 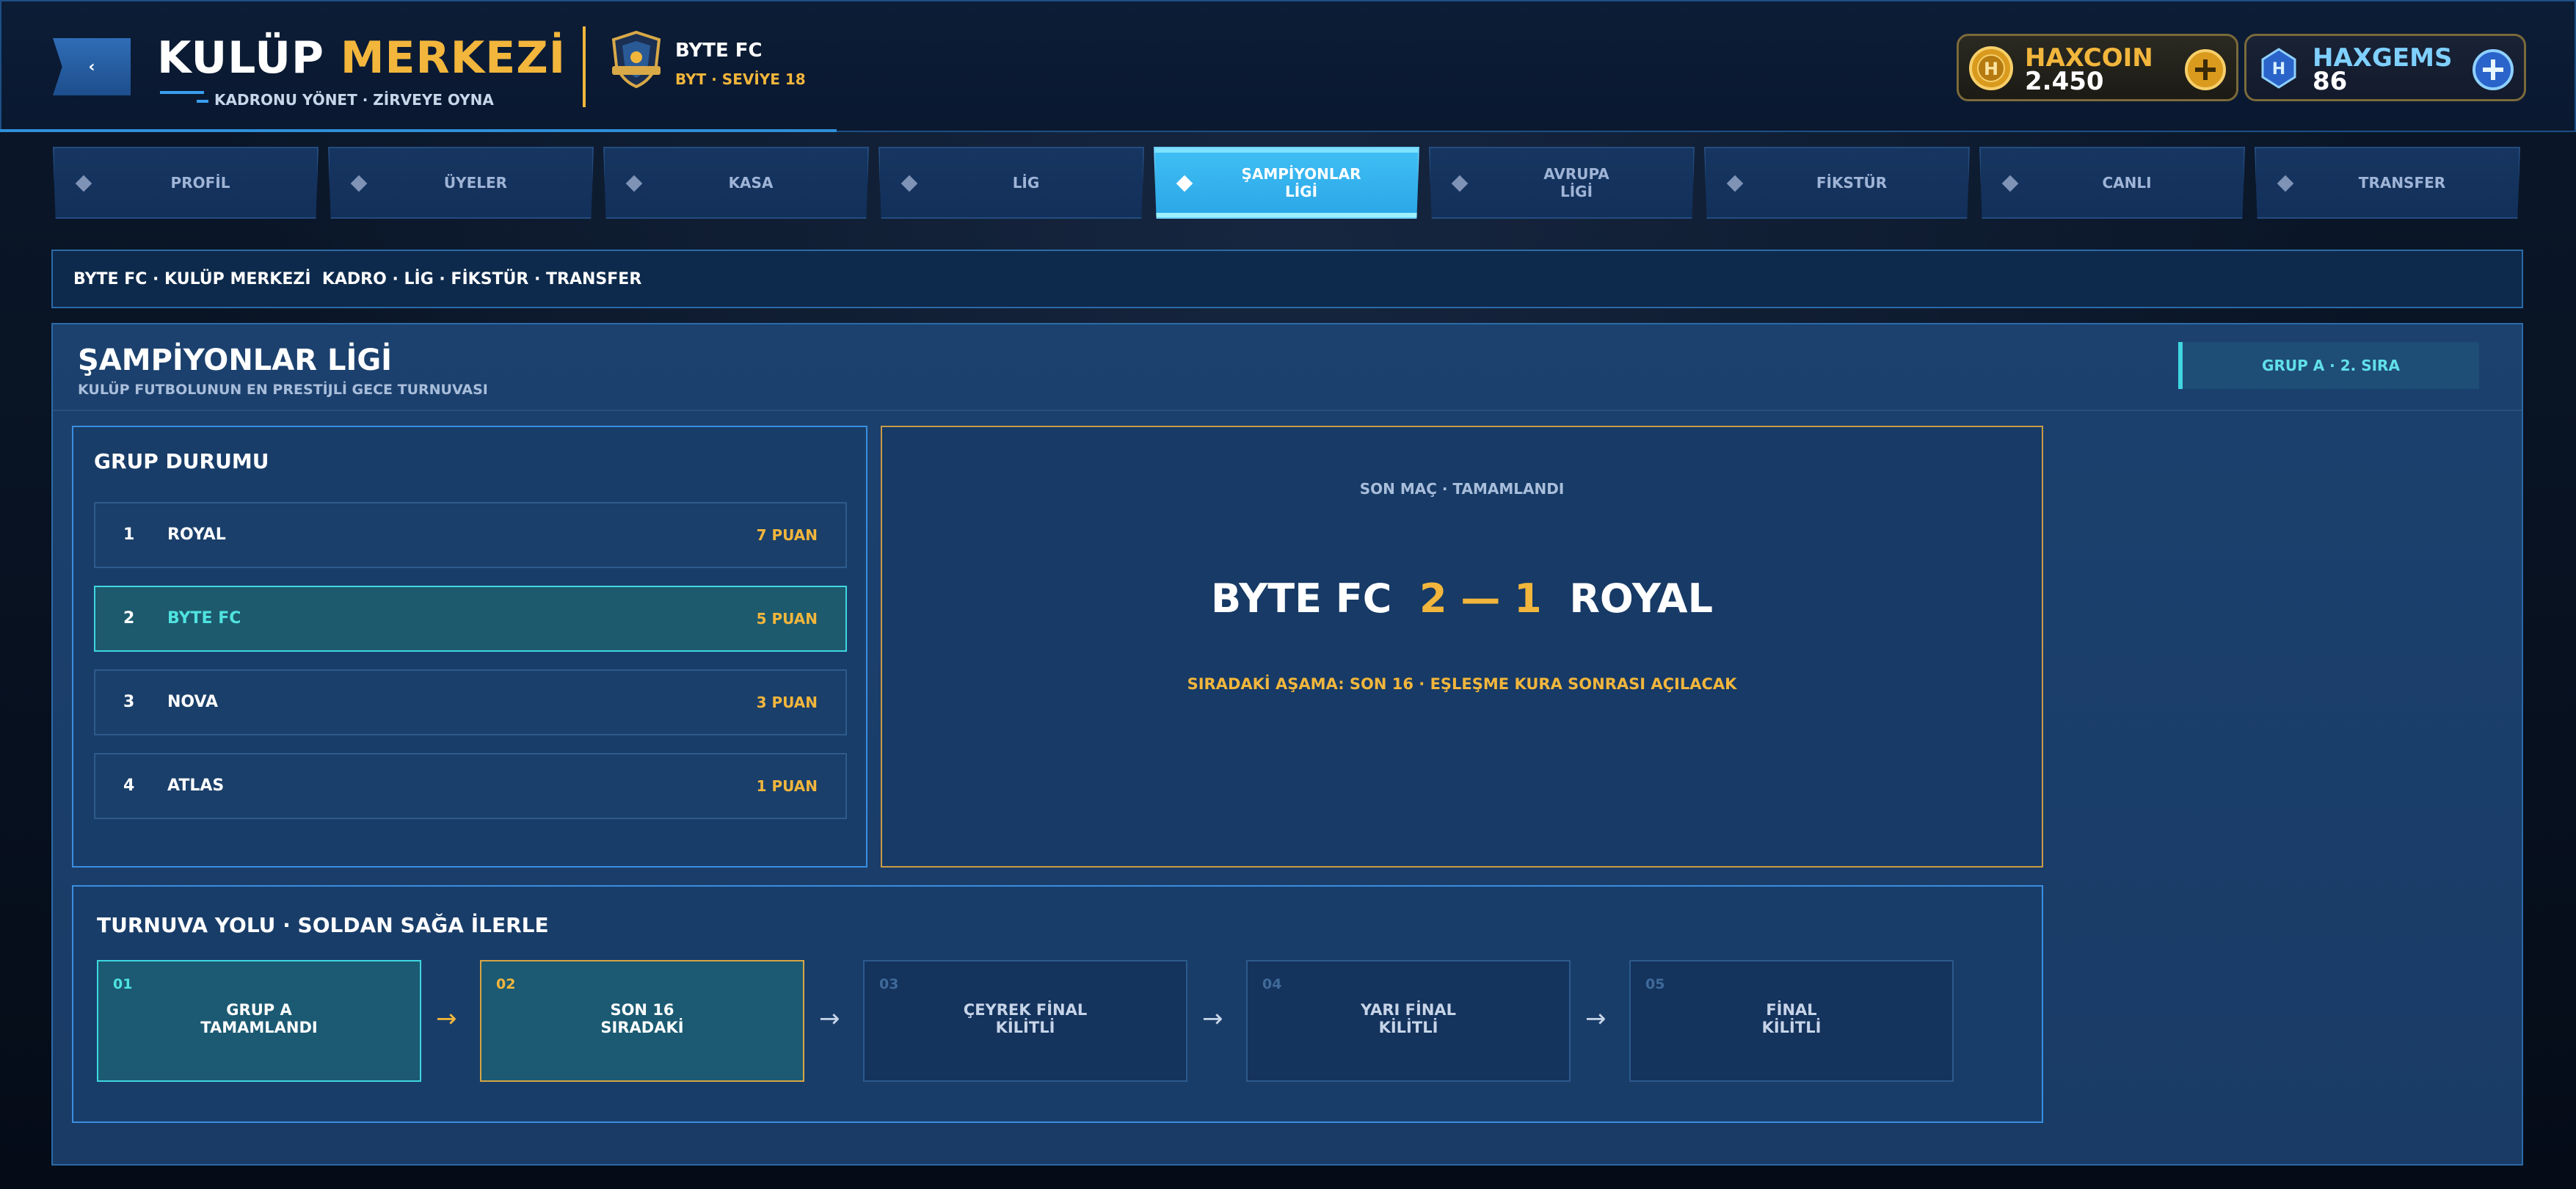 I want to click on standings-title: GRUP DURUMU, so click(x=181, y=461).